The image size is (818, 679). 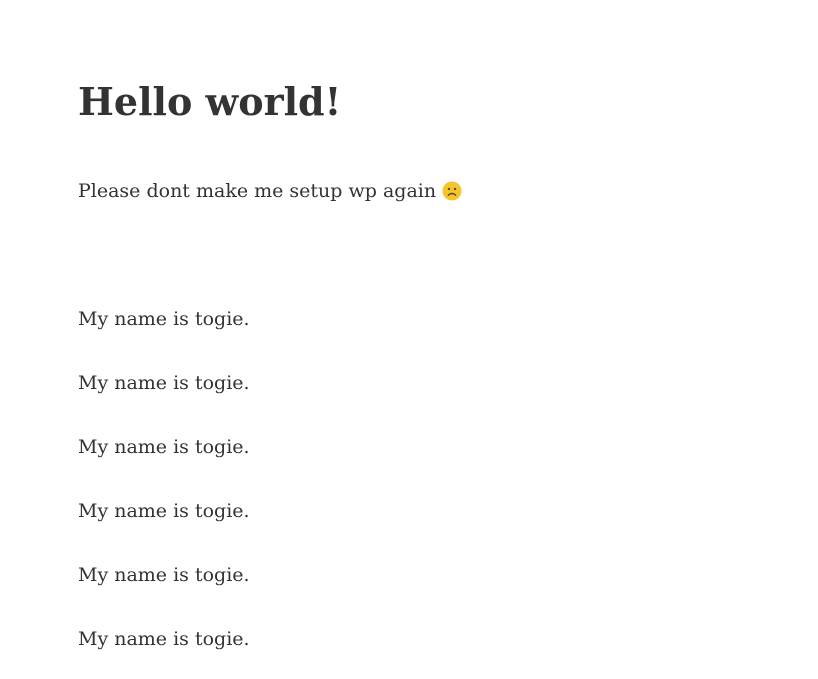 I want to click on sad-face-icon, so click(x=452, y=191).